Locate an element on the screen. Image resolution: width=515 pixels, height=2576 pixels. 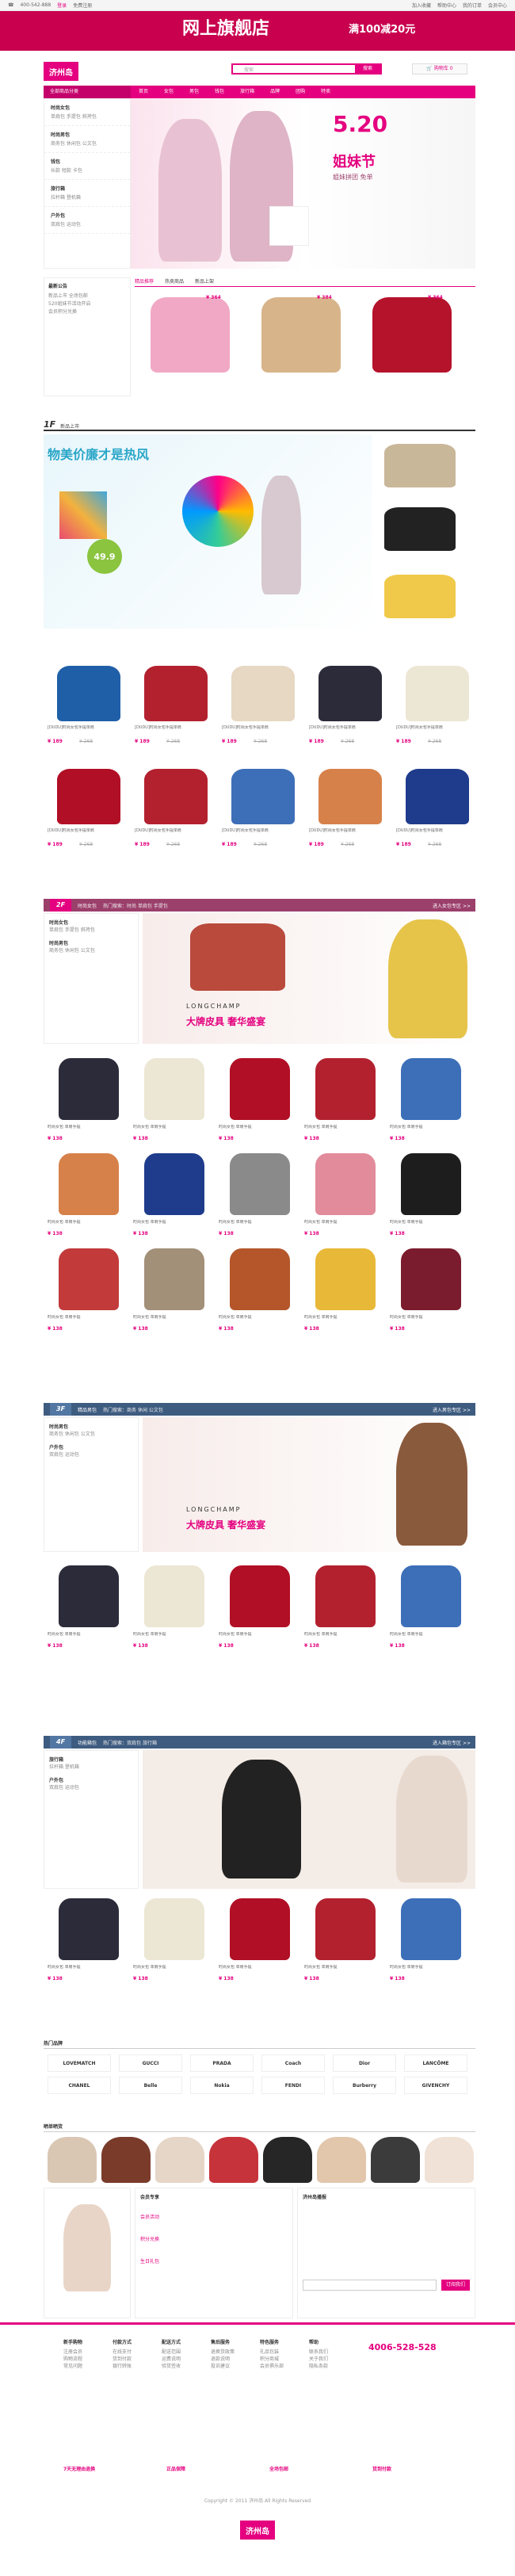
footer-link: 银行转账 is located at coordinates (136, 2366).